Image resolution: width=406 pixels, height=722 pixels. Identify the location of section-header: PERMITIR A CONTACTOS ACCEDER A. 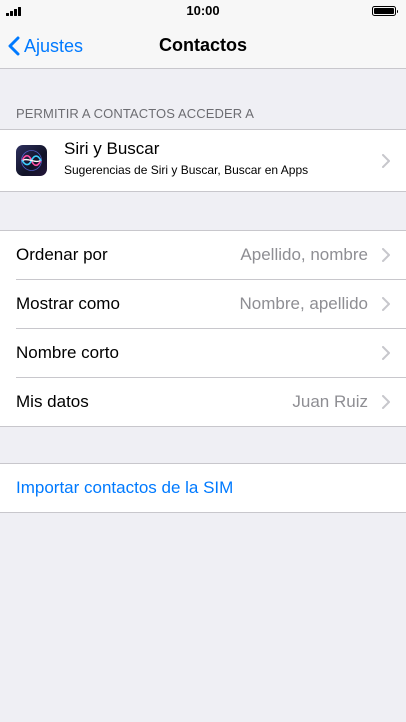
(135, 113).